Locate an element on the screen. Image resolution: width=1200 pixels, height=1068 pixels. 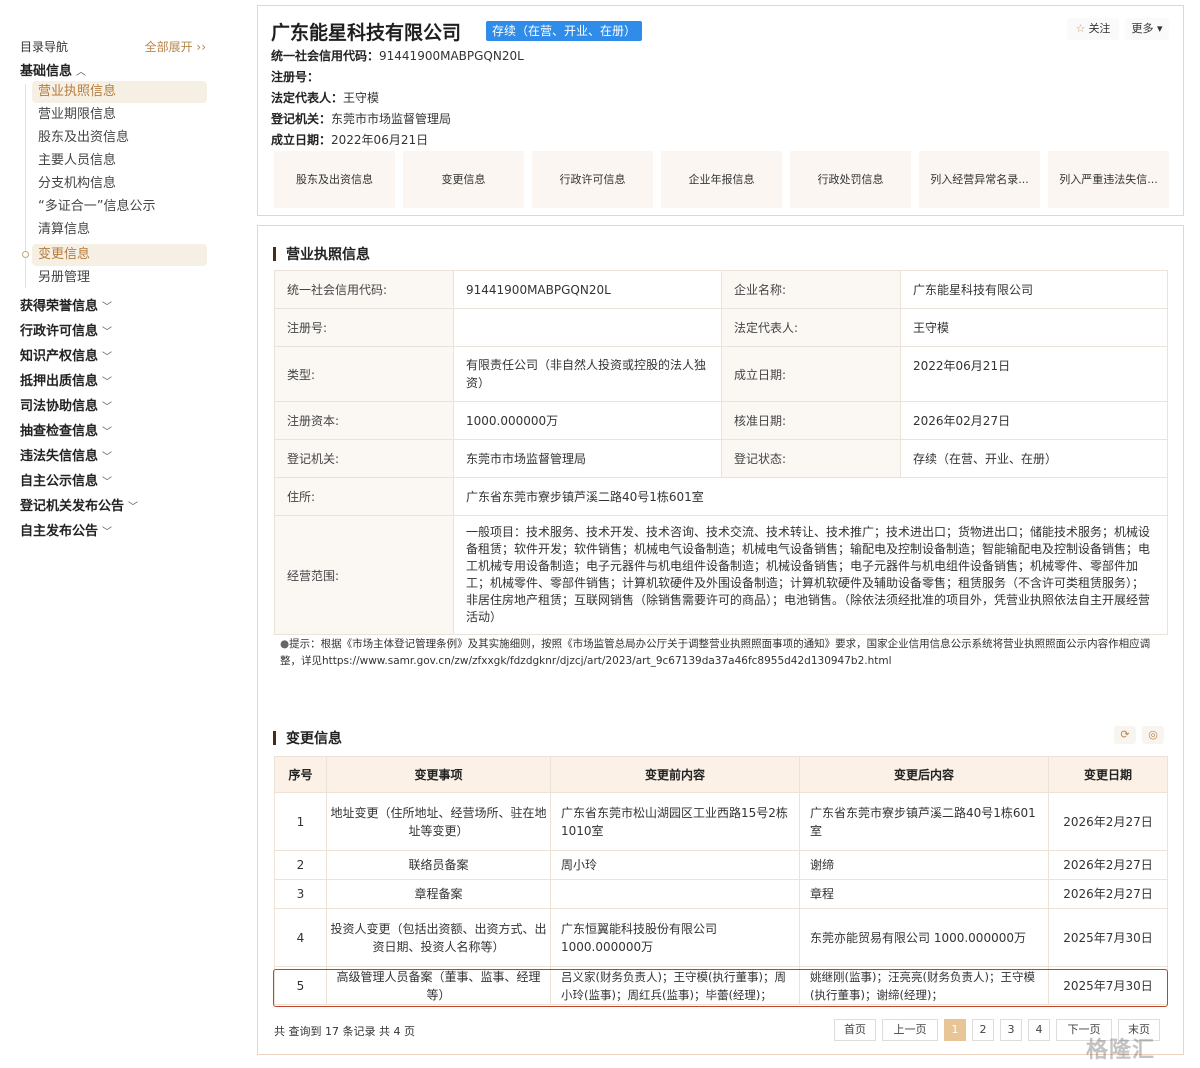
label-approve-date: 核准日期: is located at coordinates (811, 420).